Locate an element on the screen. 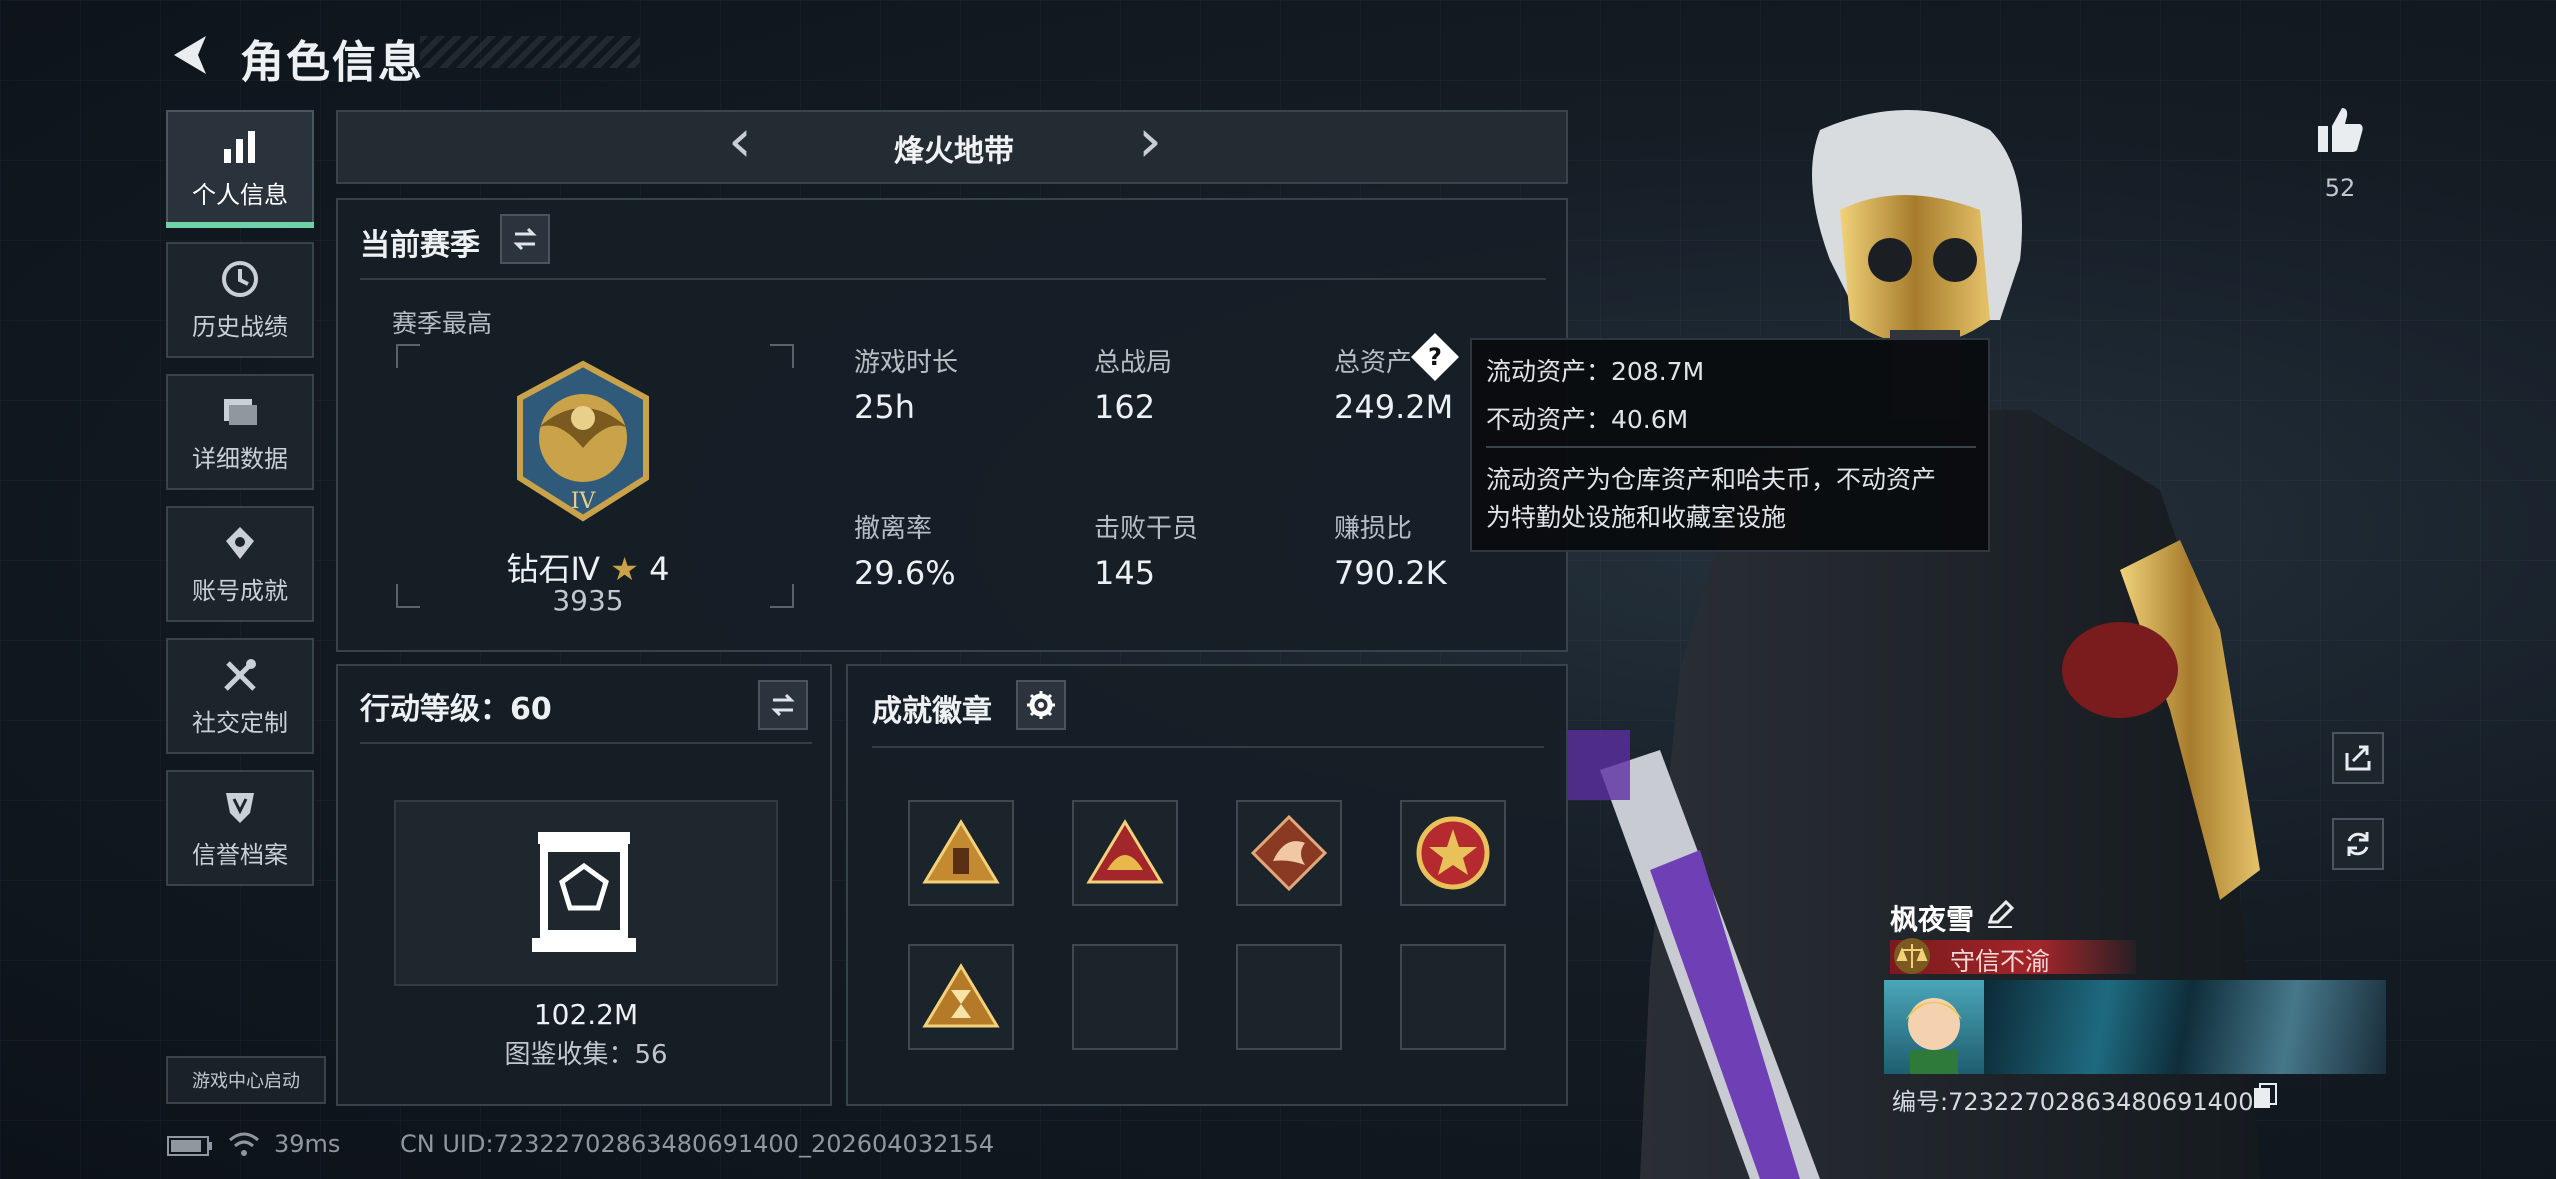 This screenshot has height=1179, width=2556. stat-label: 游戏时长 is located at coordinates (906, 363).